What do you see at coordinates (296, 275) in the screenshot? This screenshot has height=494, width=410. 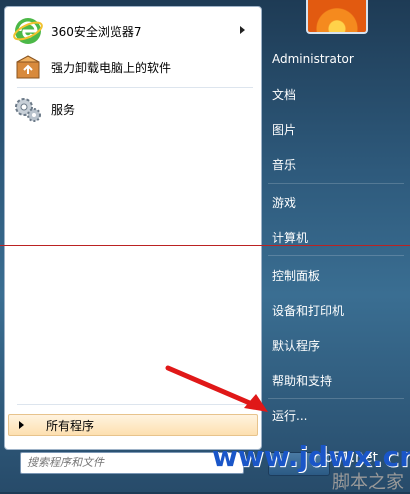 I see `right-item-label: 控制面板` at bounding box center [296, 275].